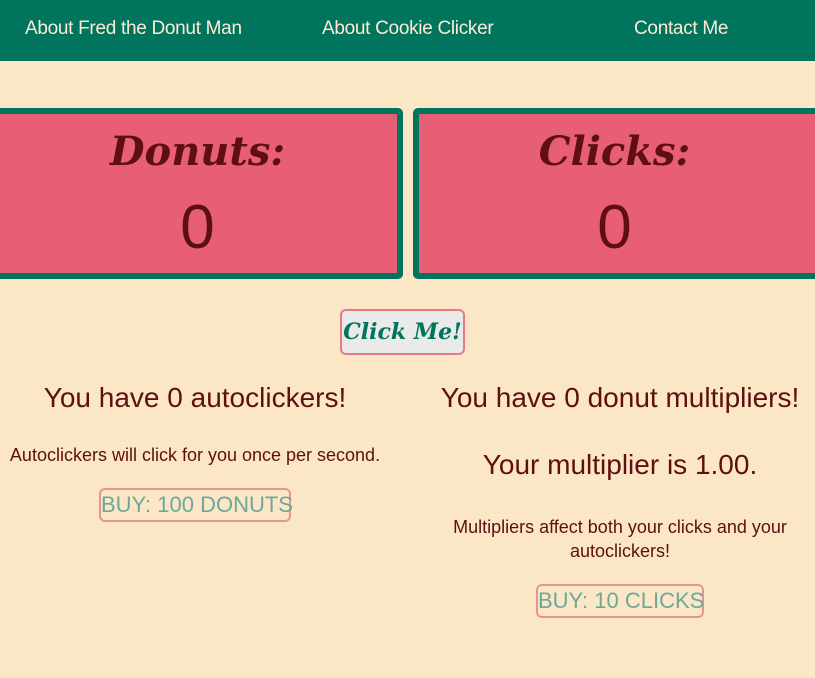 The width and height of the screenshot is (815, 678). I want to click on buy-multiplier-button: BUY: 10 CLICKS, so click(620, 601).